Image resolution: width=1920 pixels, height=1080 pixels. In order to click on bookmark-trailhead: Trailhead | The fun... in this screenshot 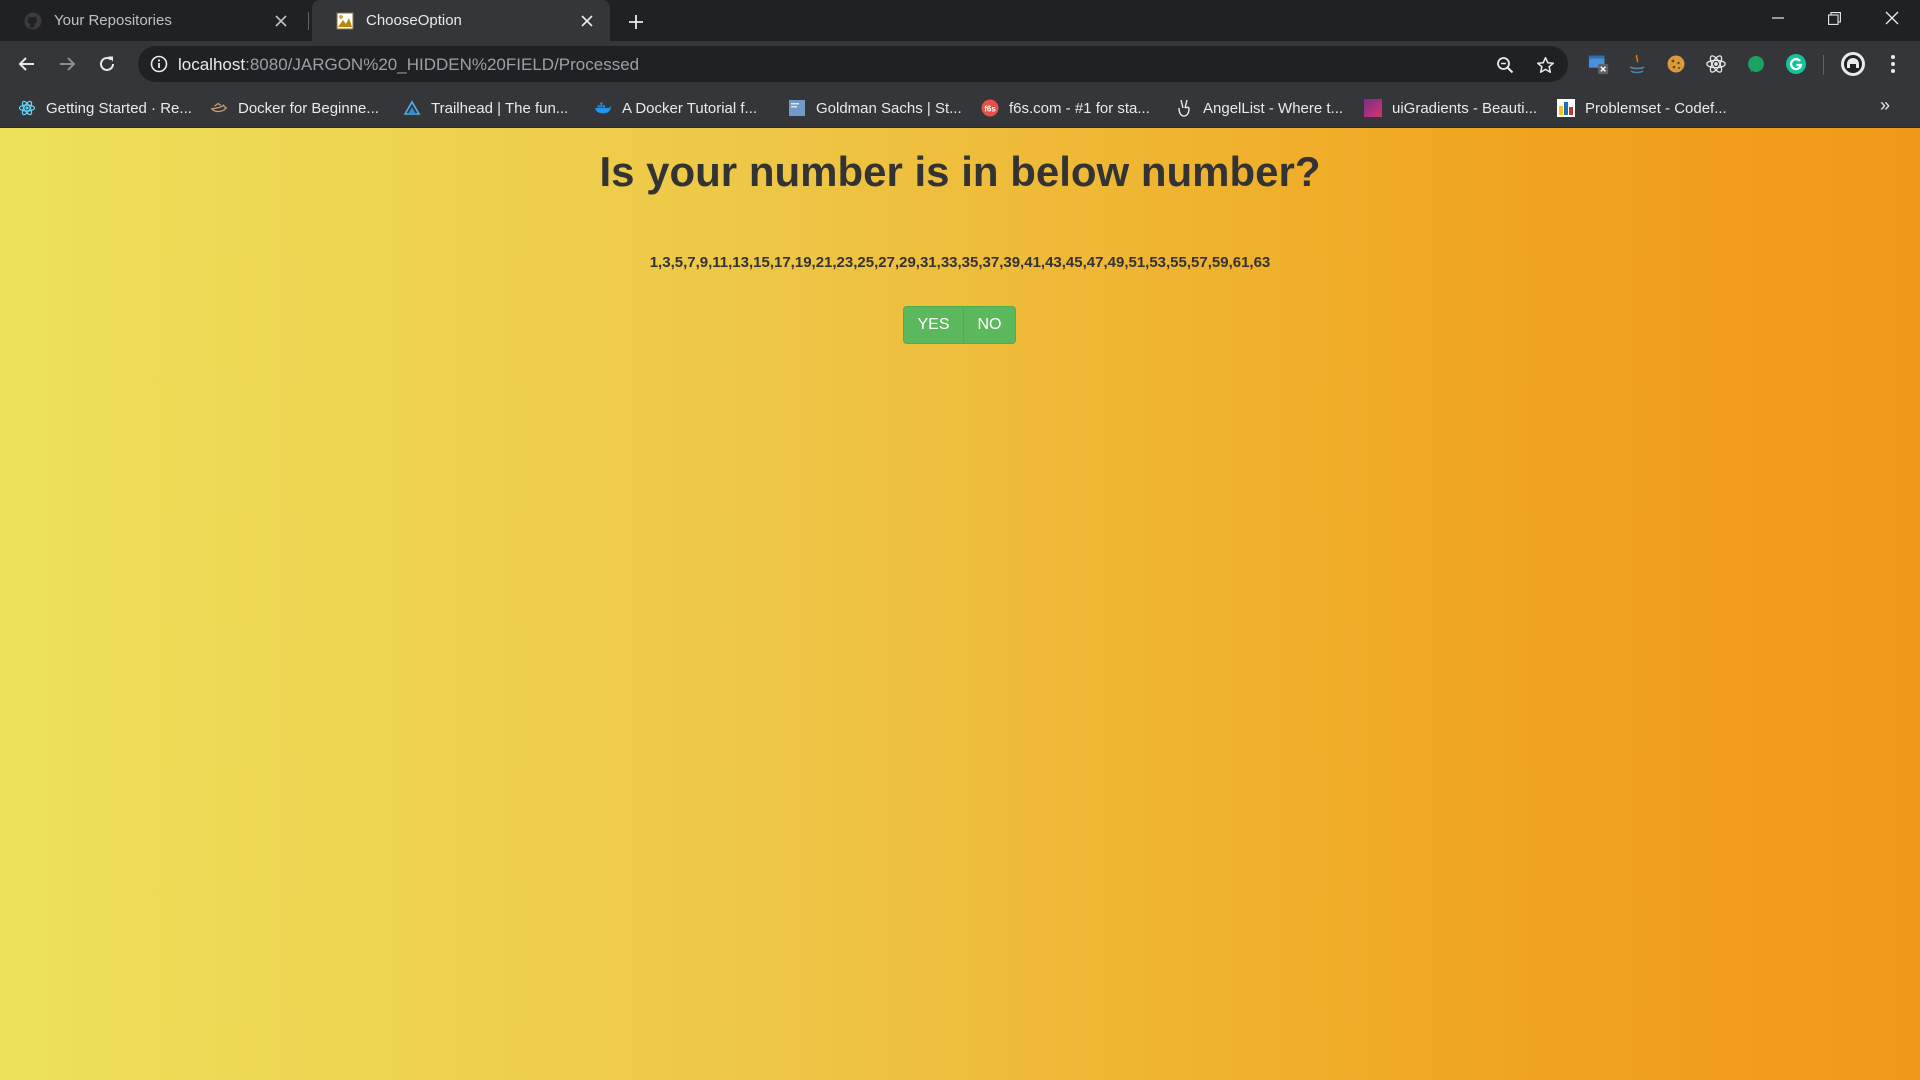, I will do `click(485, 108)`.